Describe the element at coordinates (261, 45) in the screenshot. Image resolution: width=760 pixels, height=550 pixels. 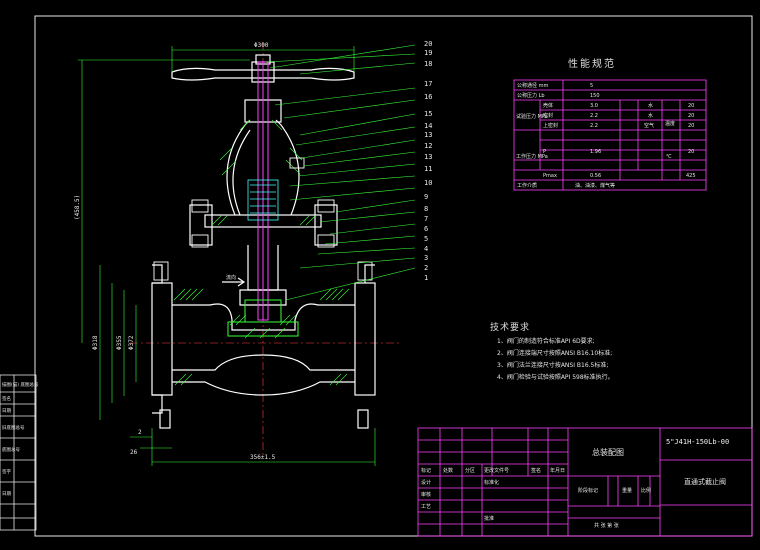
I see `dim-handwheel: Φ300` at that location.